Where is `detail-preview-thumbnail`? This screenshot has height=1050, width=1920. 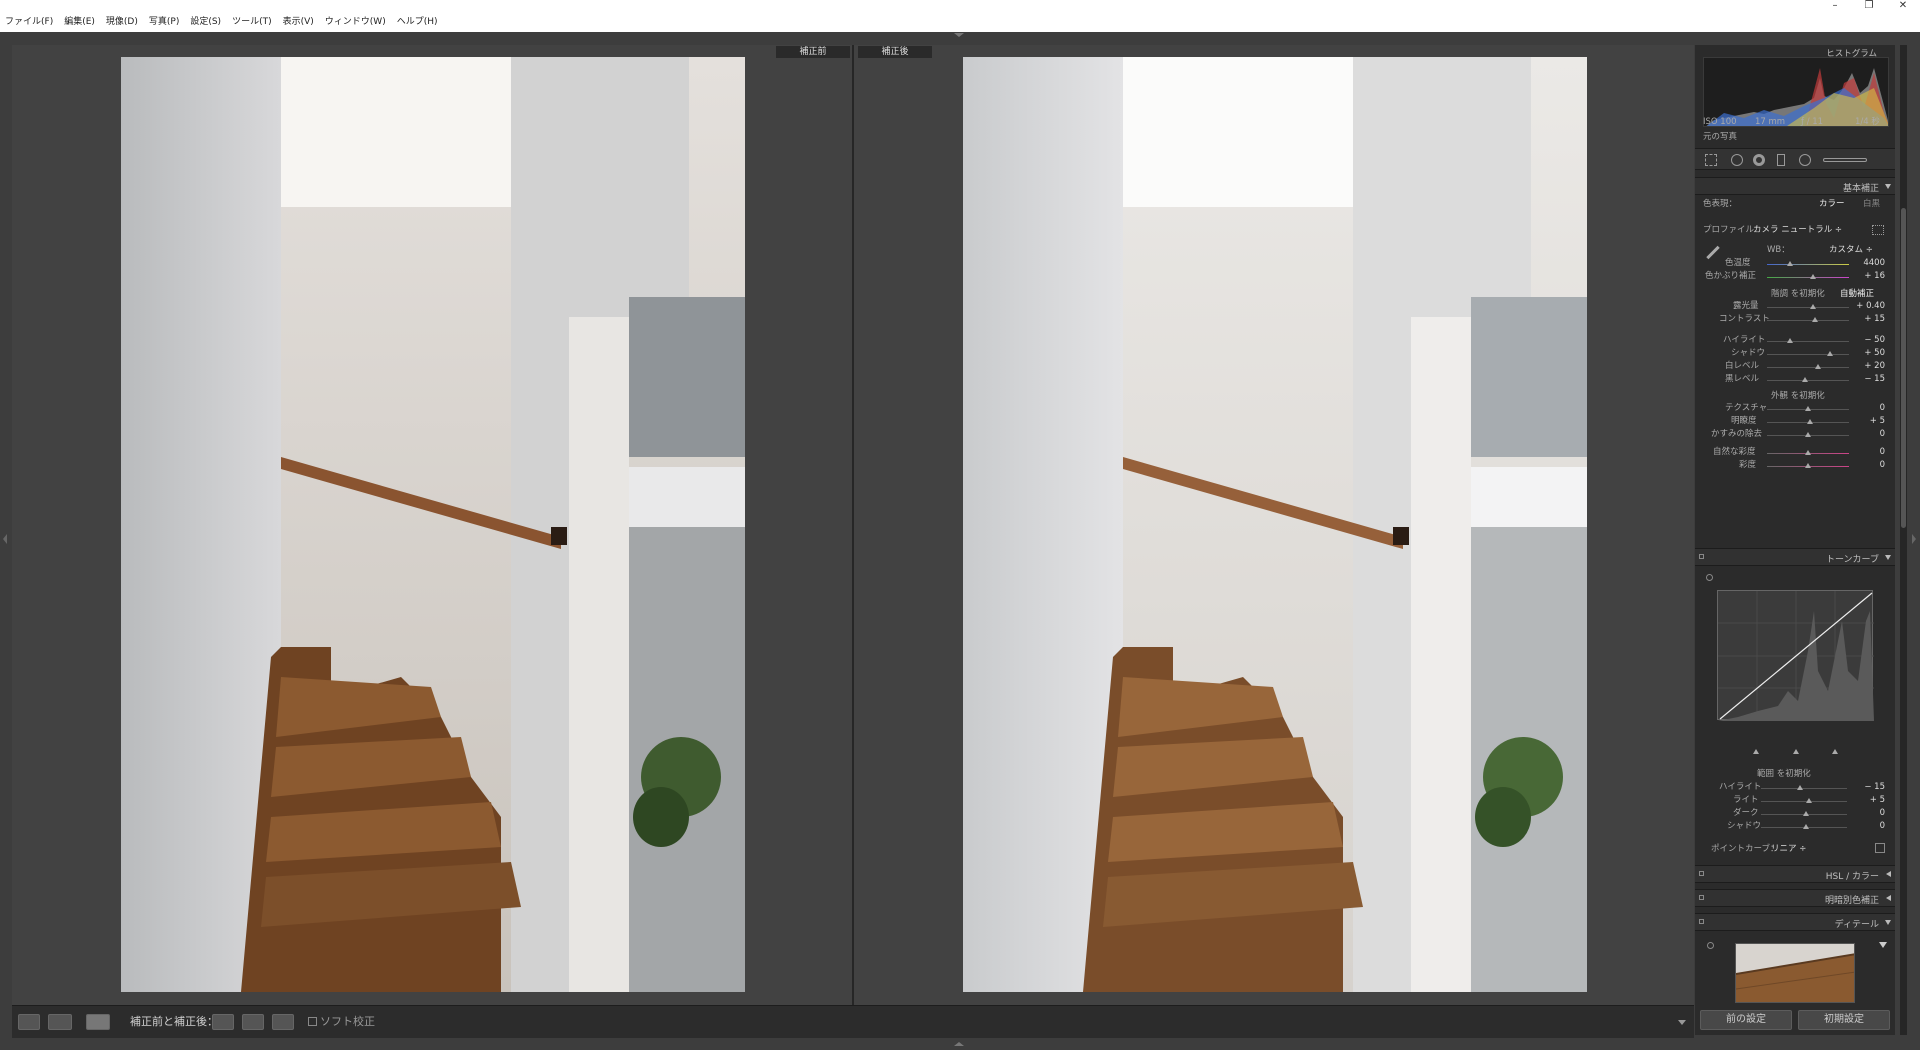
detail-preview-thumbnail is located at coordinates (1795, 973).